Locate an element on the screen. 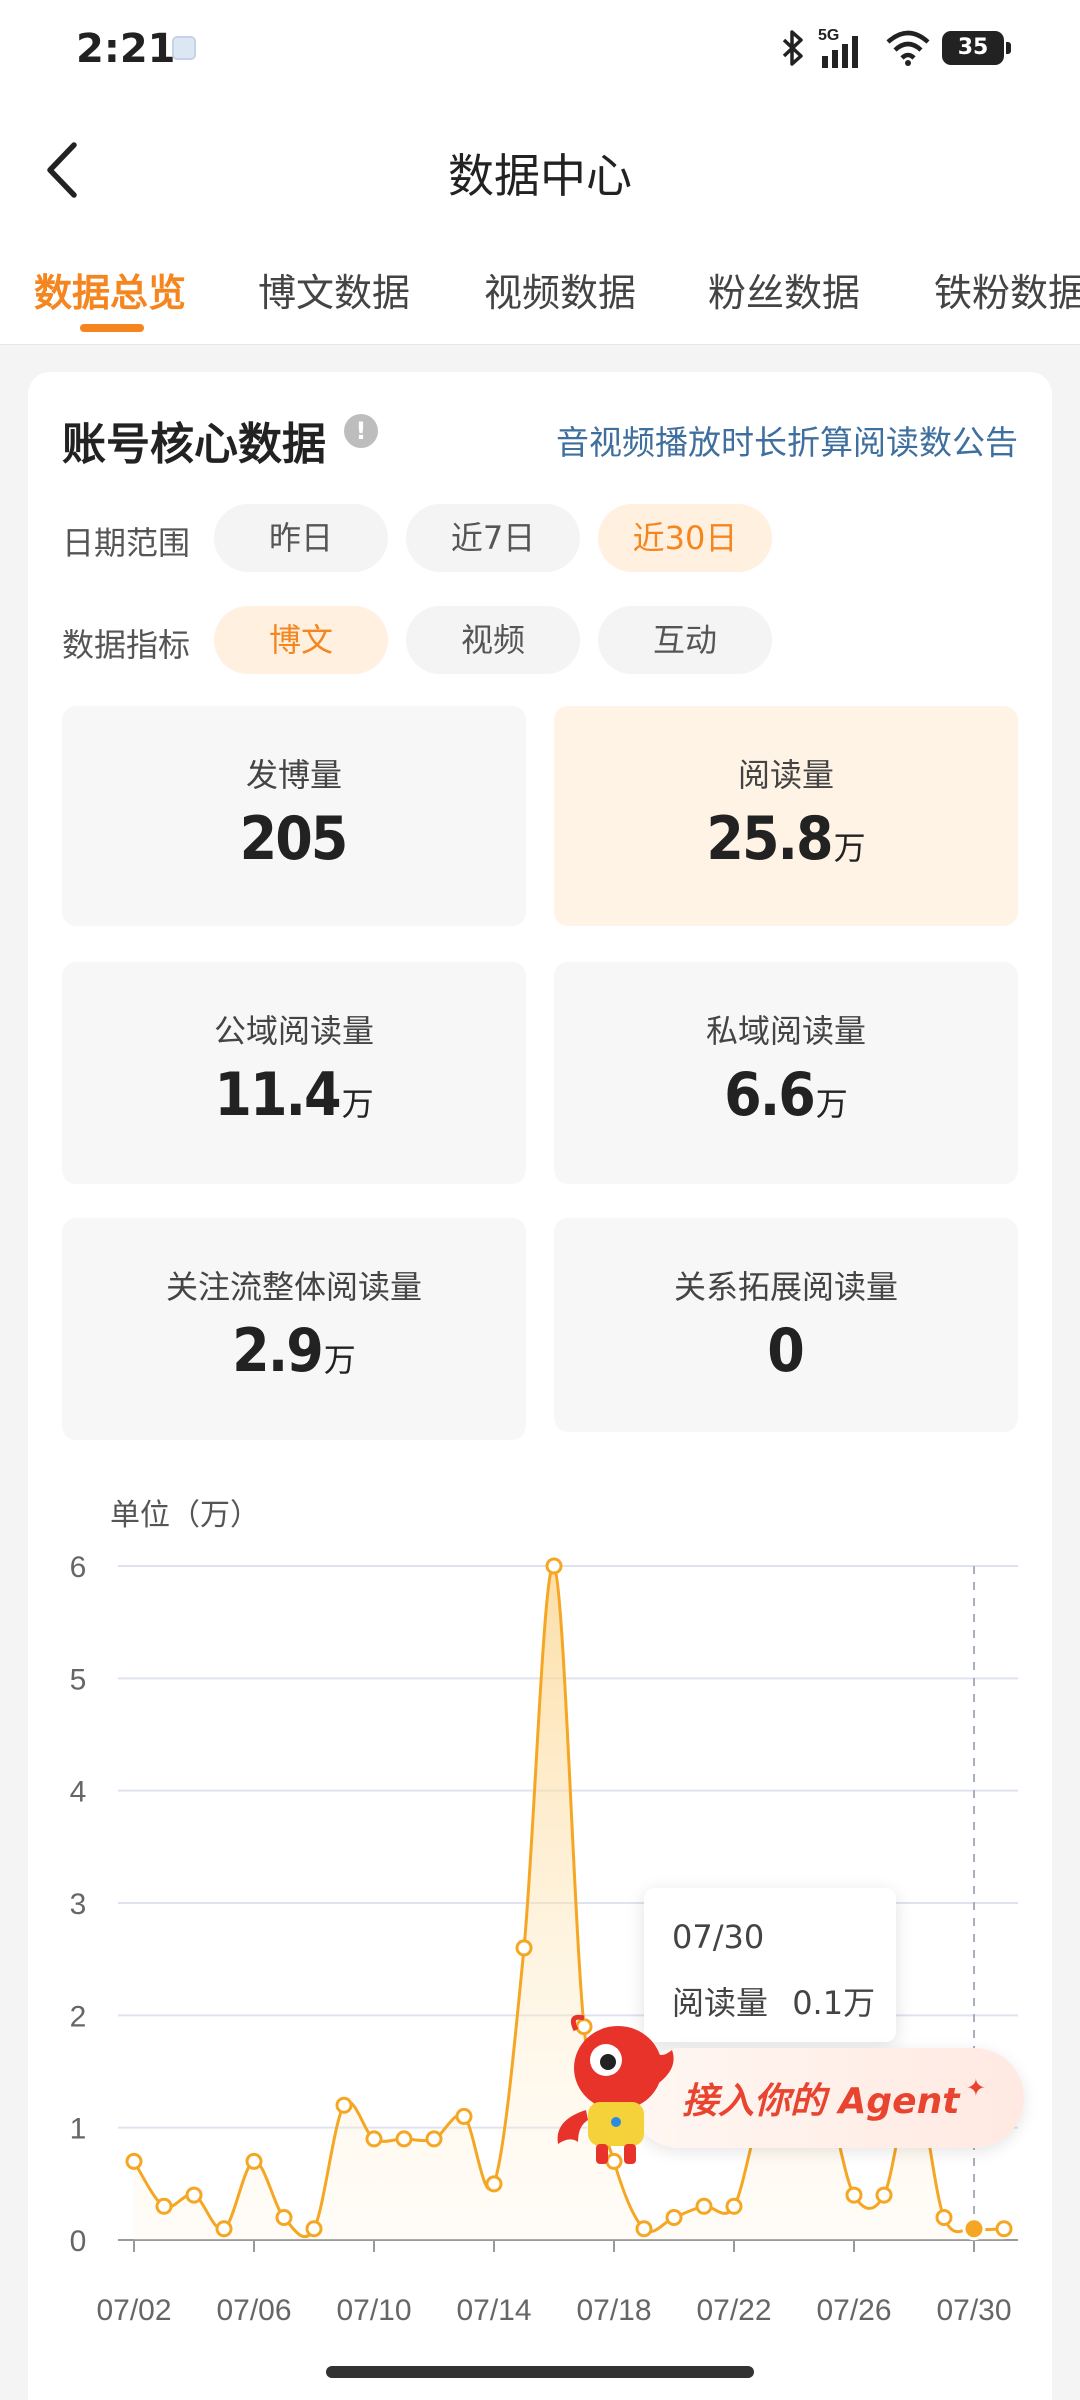  y-tick-label: 6 is located at coordinates (78, 1567).